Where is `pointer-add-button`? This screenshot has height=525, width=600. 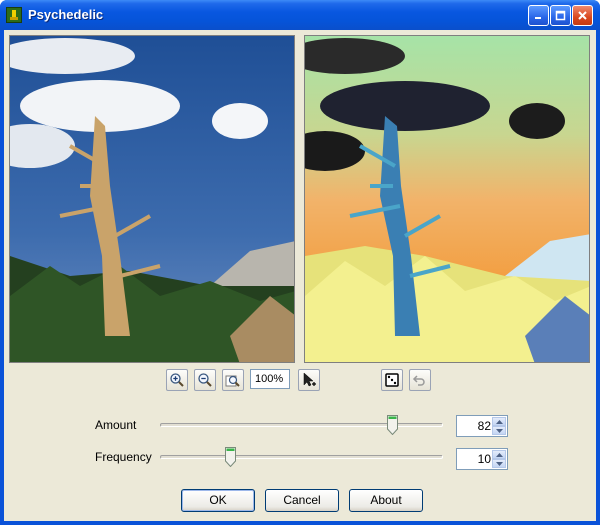 pointer-add-button is located at coordinates (309, 380).